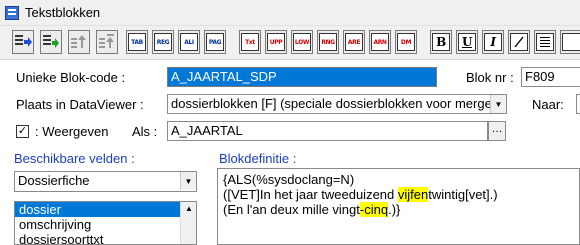  What do you see at coordinates (51, 42) in the screenshot?
I see `insert-down-icon` at bounding box center [51, 42].